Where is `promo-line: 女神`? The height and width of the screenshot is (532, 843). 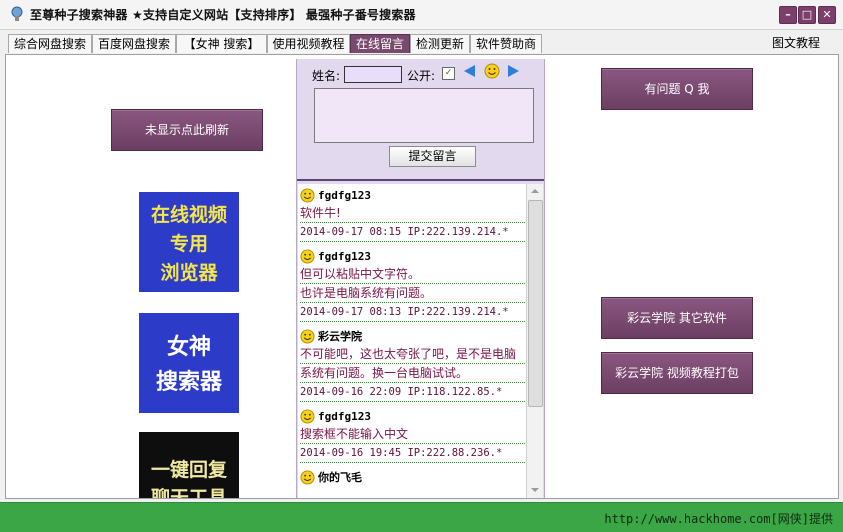 promo-line: 女神 is located at coordinates (189, 347).